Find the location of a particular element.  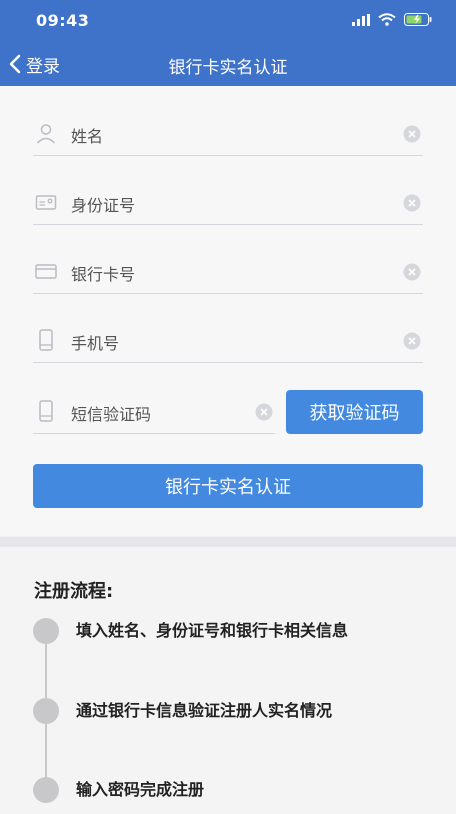

name-field: 姓名 is located at coordinates (228, 133).